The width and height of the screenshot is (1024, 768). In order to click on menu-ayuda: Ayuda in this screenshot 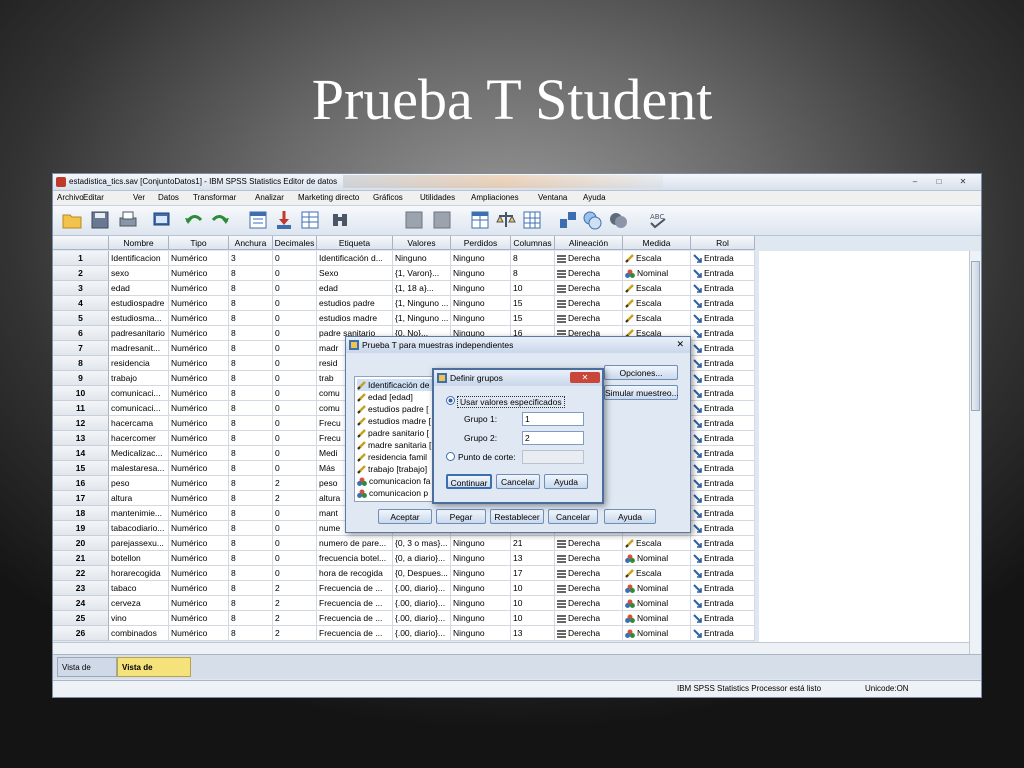, I will do `click(594, 197)`.